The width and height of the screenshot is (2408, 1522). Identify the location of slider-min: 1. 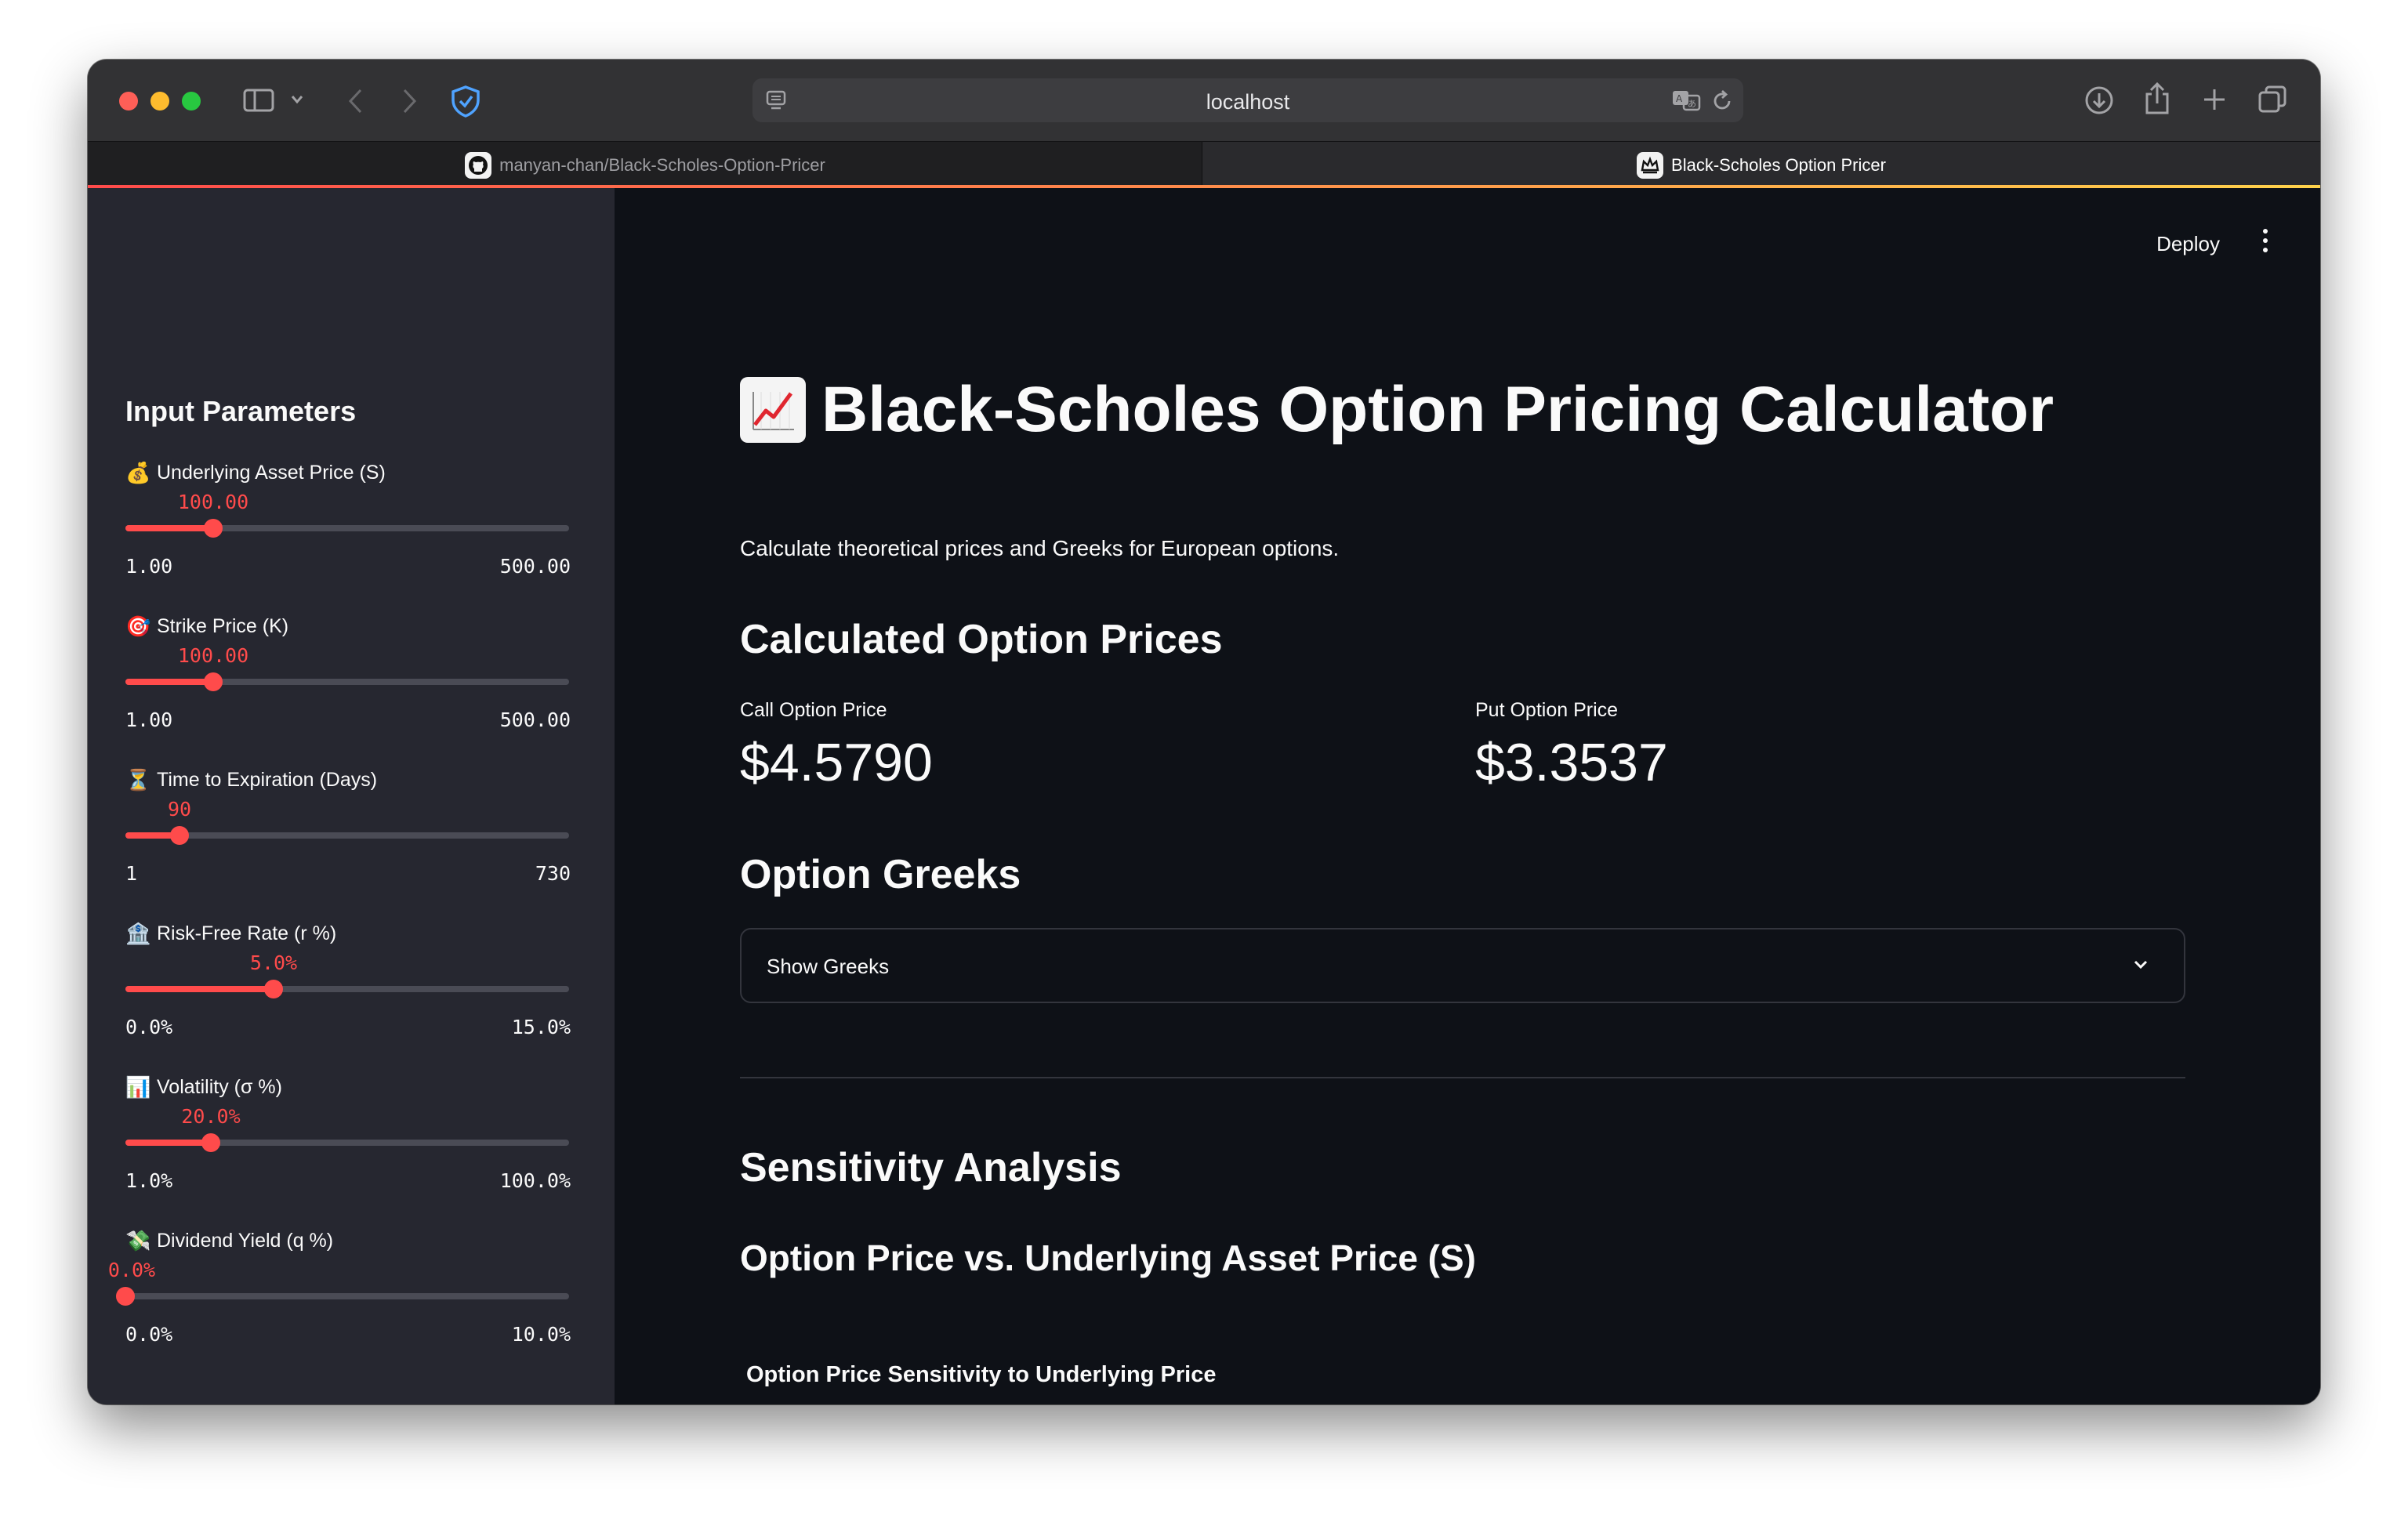
(131, 873).